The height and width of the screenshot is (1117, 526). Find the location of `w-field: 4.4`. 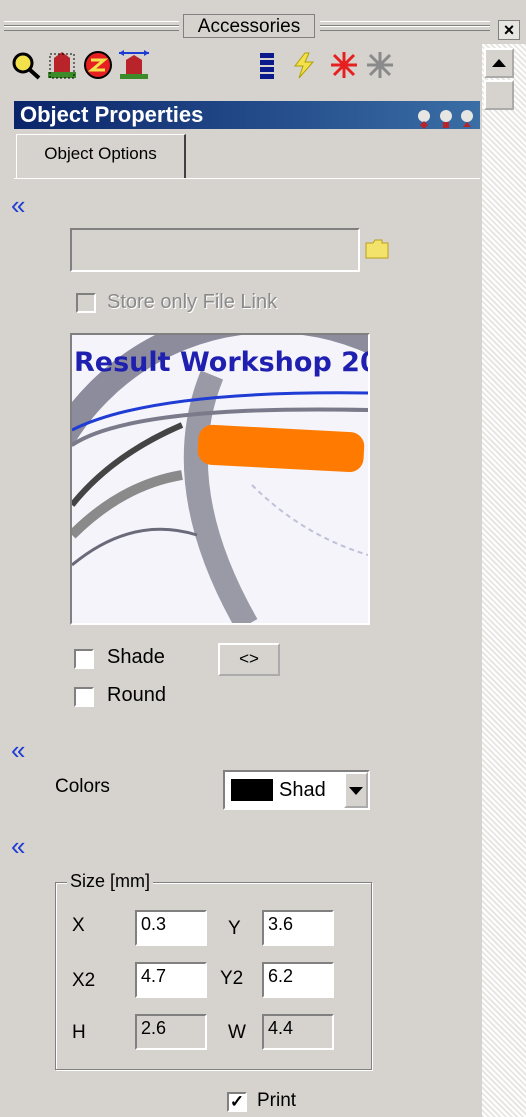

w-field: 4.4 is located at coordinates (298, 1032).